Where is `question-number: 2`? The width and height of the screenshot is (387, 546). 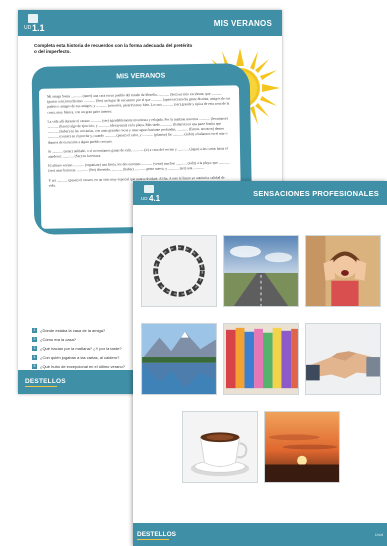 question-number: 2 is located at coordinates (34, 339).